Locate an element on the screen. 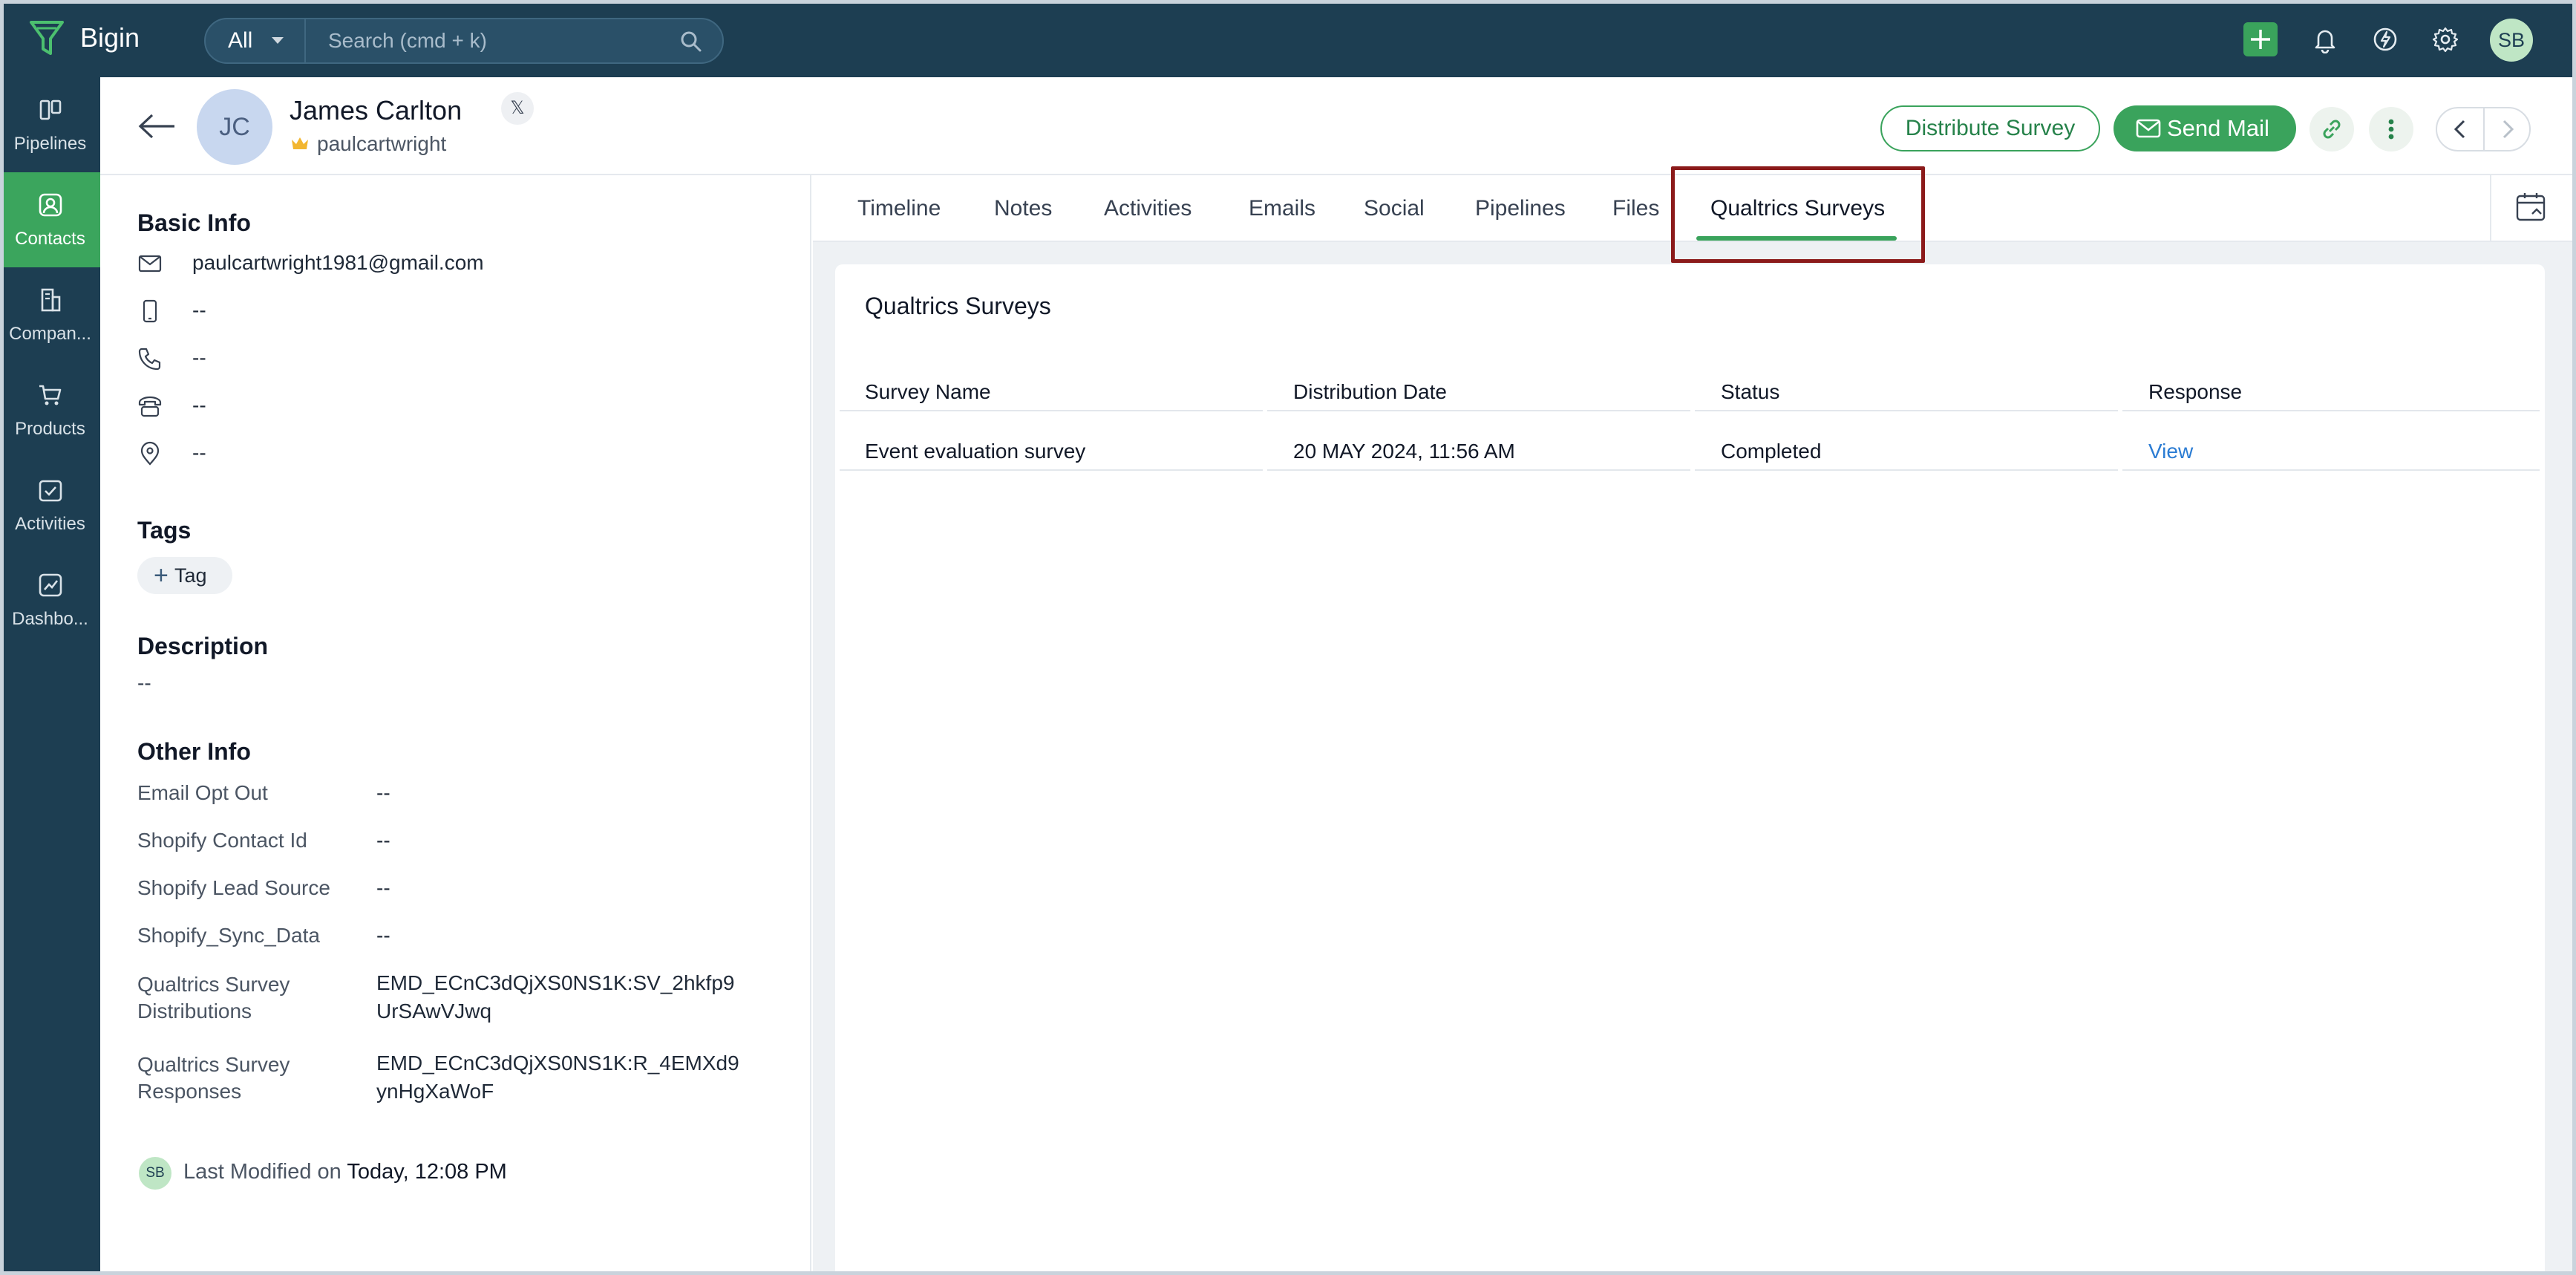 Image resolution: width=2576 pixels, height=1275 pixels. user-avatar: SB is located at coordinates (2512, 40).